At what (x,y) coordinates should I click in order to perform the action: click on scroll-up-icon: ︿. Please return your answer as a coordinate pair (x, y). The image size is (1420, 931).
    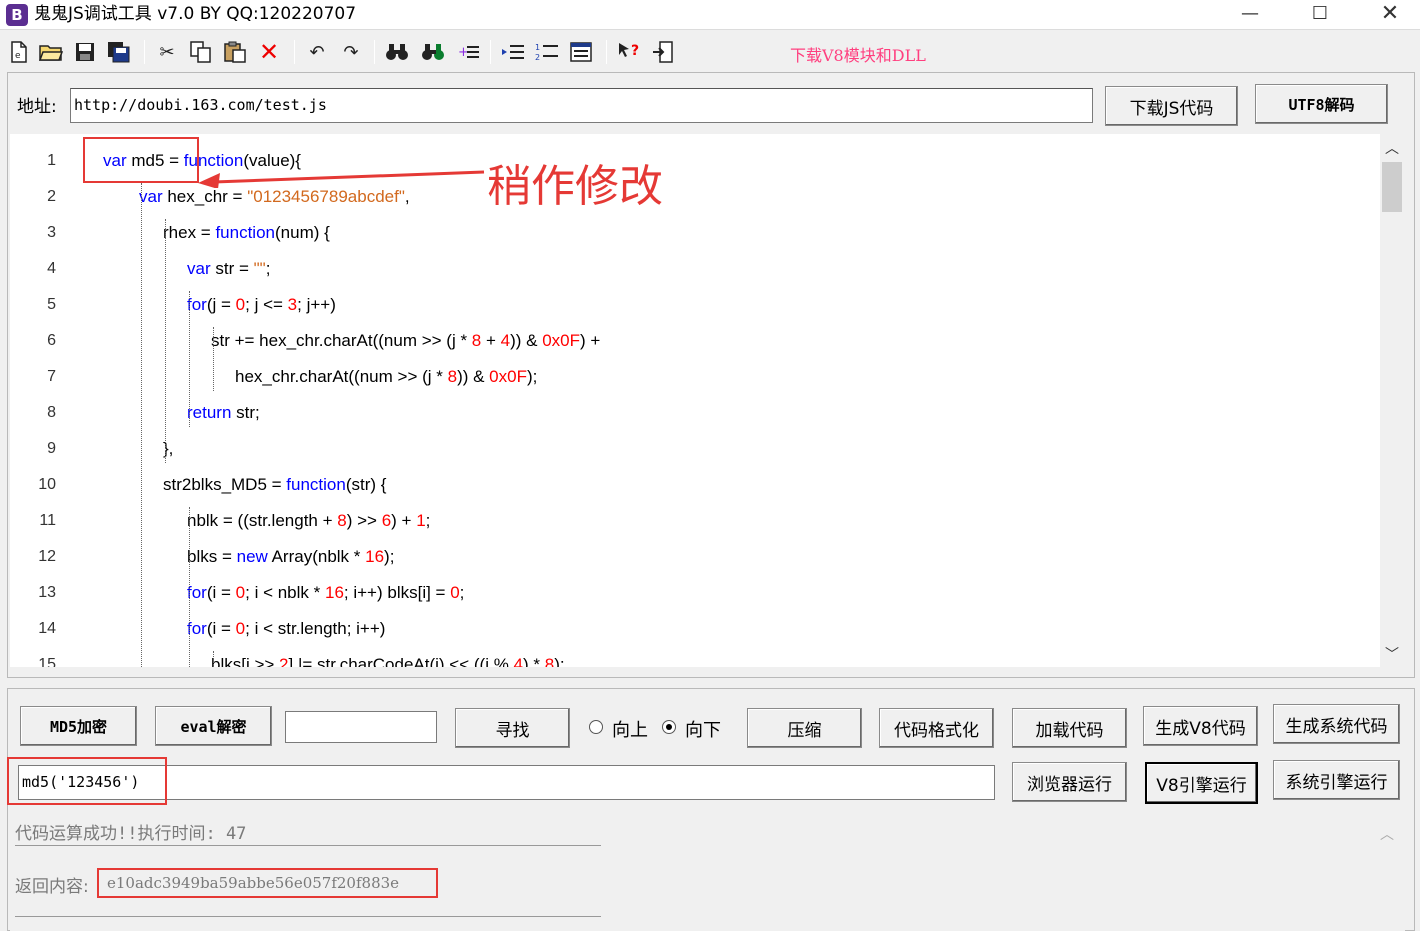
    Looking at the image, I should click on (1392, 149).